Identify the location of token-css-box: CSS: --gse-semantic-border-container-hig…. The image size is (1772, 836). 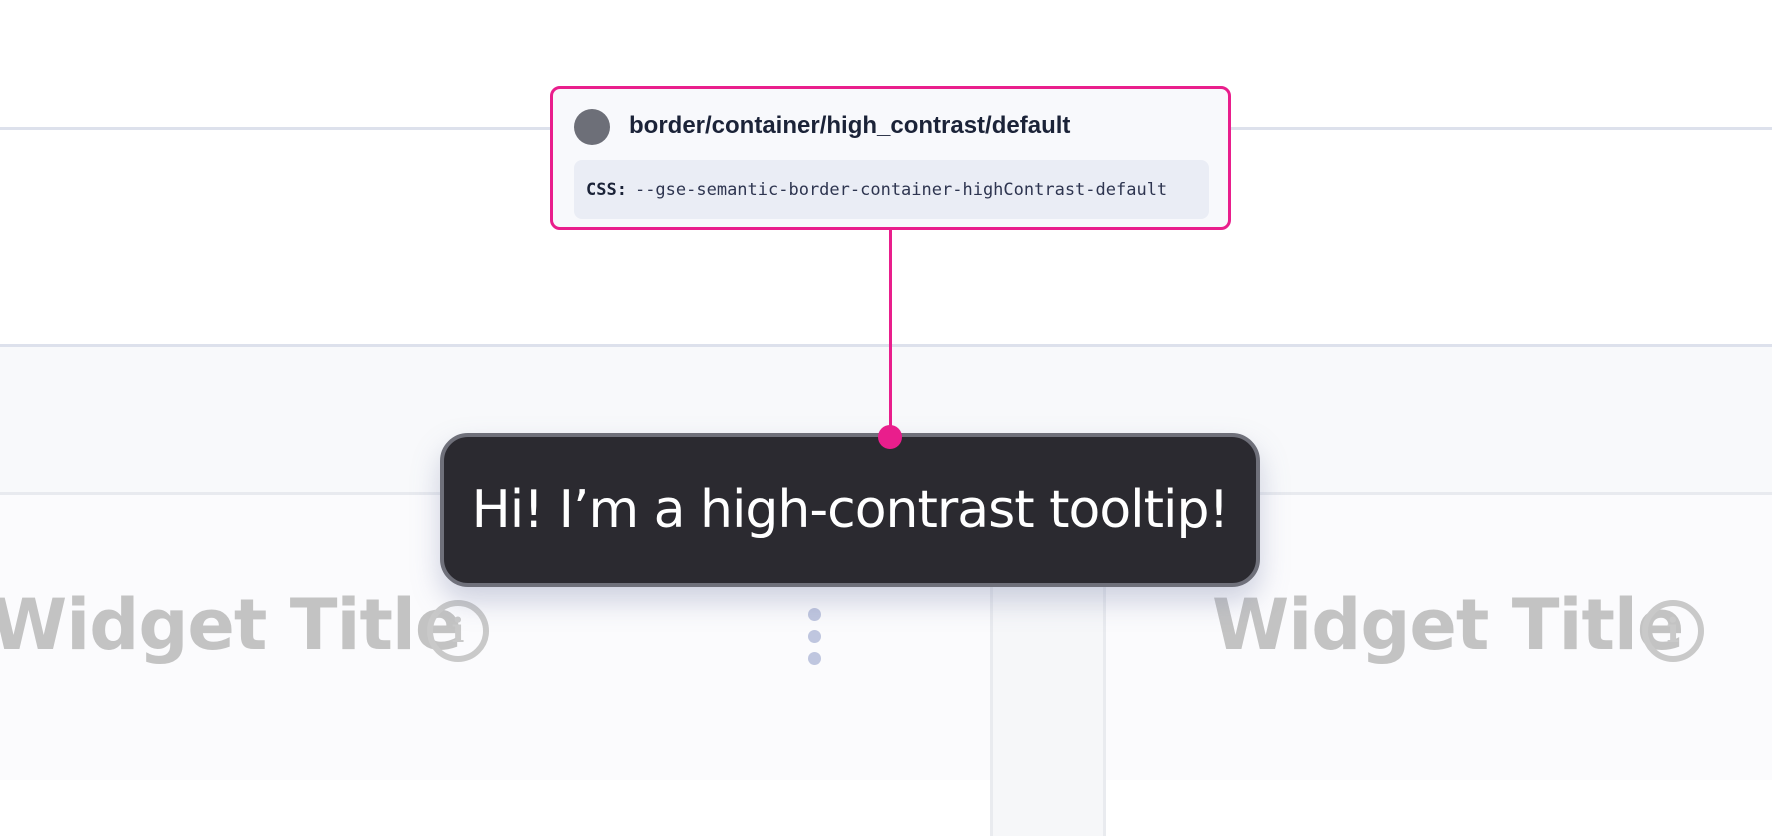
(891, 189).